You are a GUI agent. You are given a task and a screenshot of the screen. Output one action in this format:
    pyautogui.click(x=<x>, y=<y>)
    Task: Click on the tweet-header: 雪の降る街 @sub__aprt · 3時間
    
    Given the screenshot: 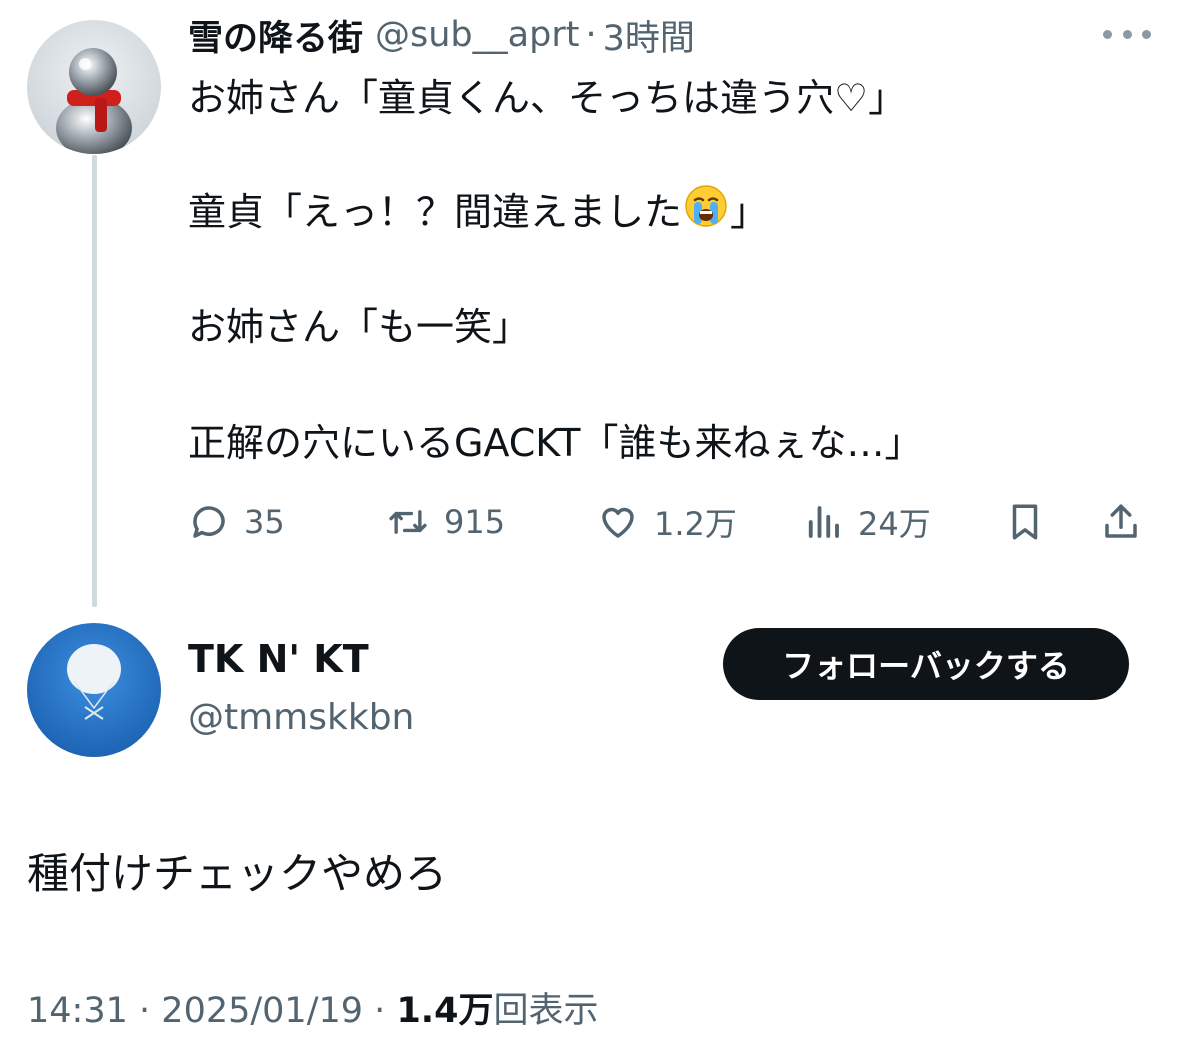 What is the action you would take?
    pyautogui.click(x=441, y=35)
    